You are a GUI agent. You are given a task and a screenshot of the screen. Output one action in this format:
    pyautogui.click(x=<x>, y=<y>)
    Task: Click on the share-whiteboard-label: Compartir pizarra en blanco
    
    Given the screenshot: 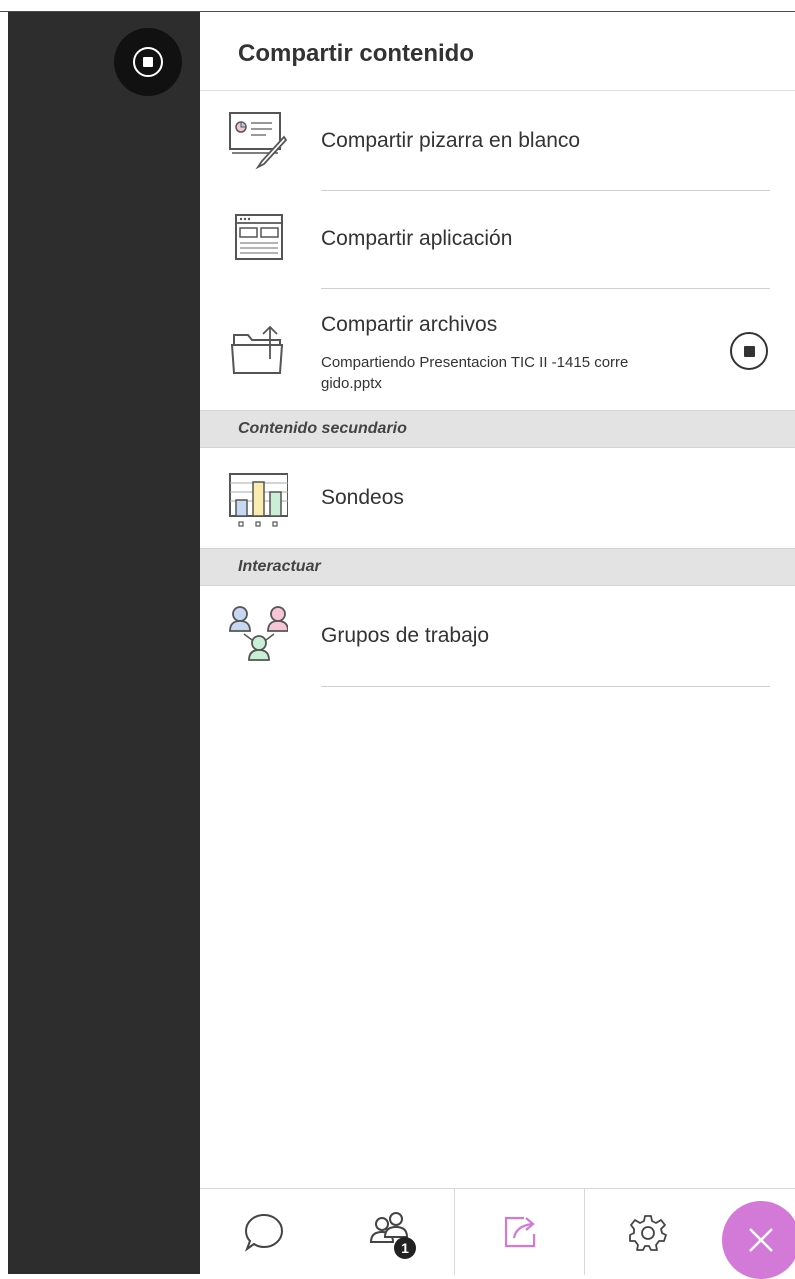 What is the action you would take?
    pyautogui.click(x=451, y=140)
    